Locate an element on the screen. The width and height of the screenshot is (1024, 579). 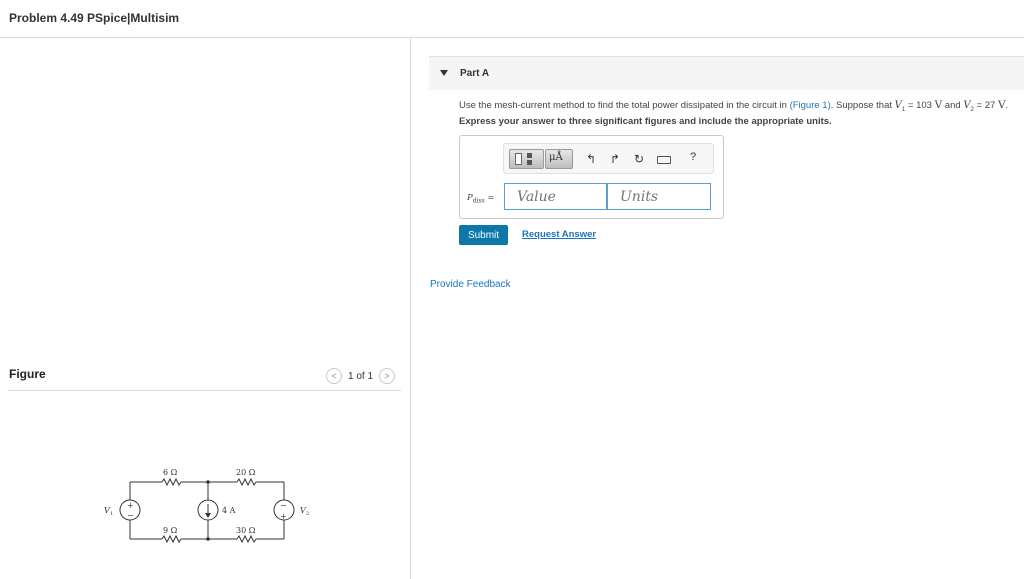
redo-icon: ↱ is located at coordinates (615, 159).